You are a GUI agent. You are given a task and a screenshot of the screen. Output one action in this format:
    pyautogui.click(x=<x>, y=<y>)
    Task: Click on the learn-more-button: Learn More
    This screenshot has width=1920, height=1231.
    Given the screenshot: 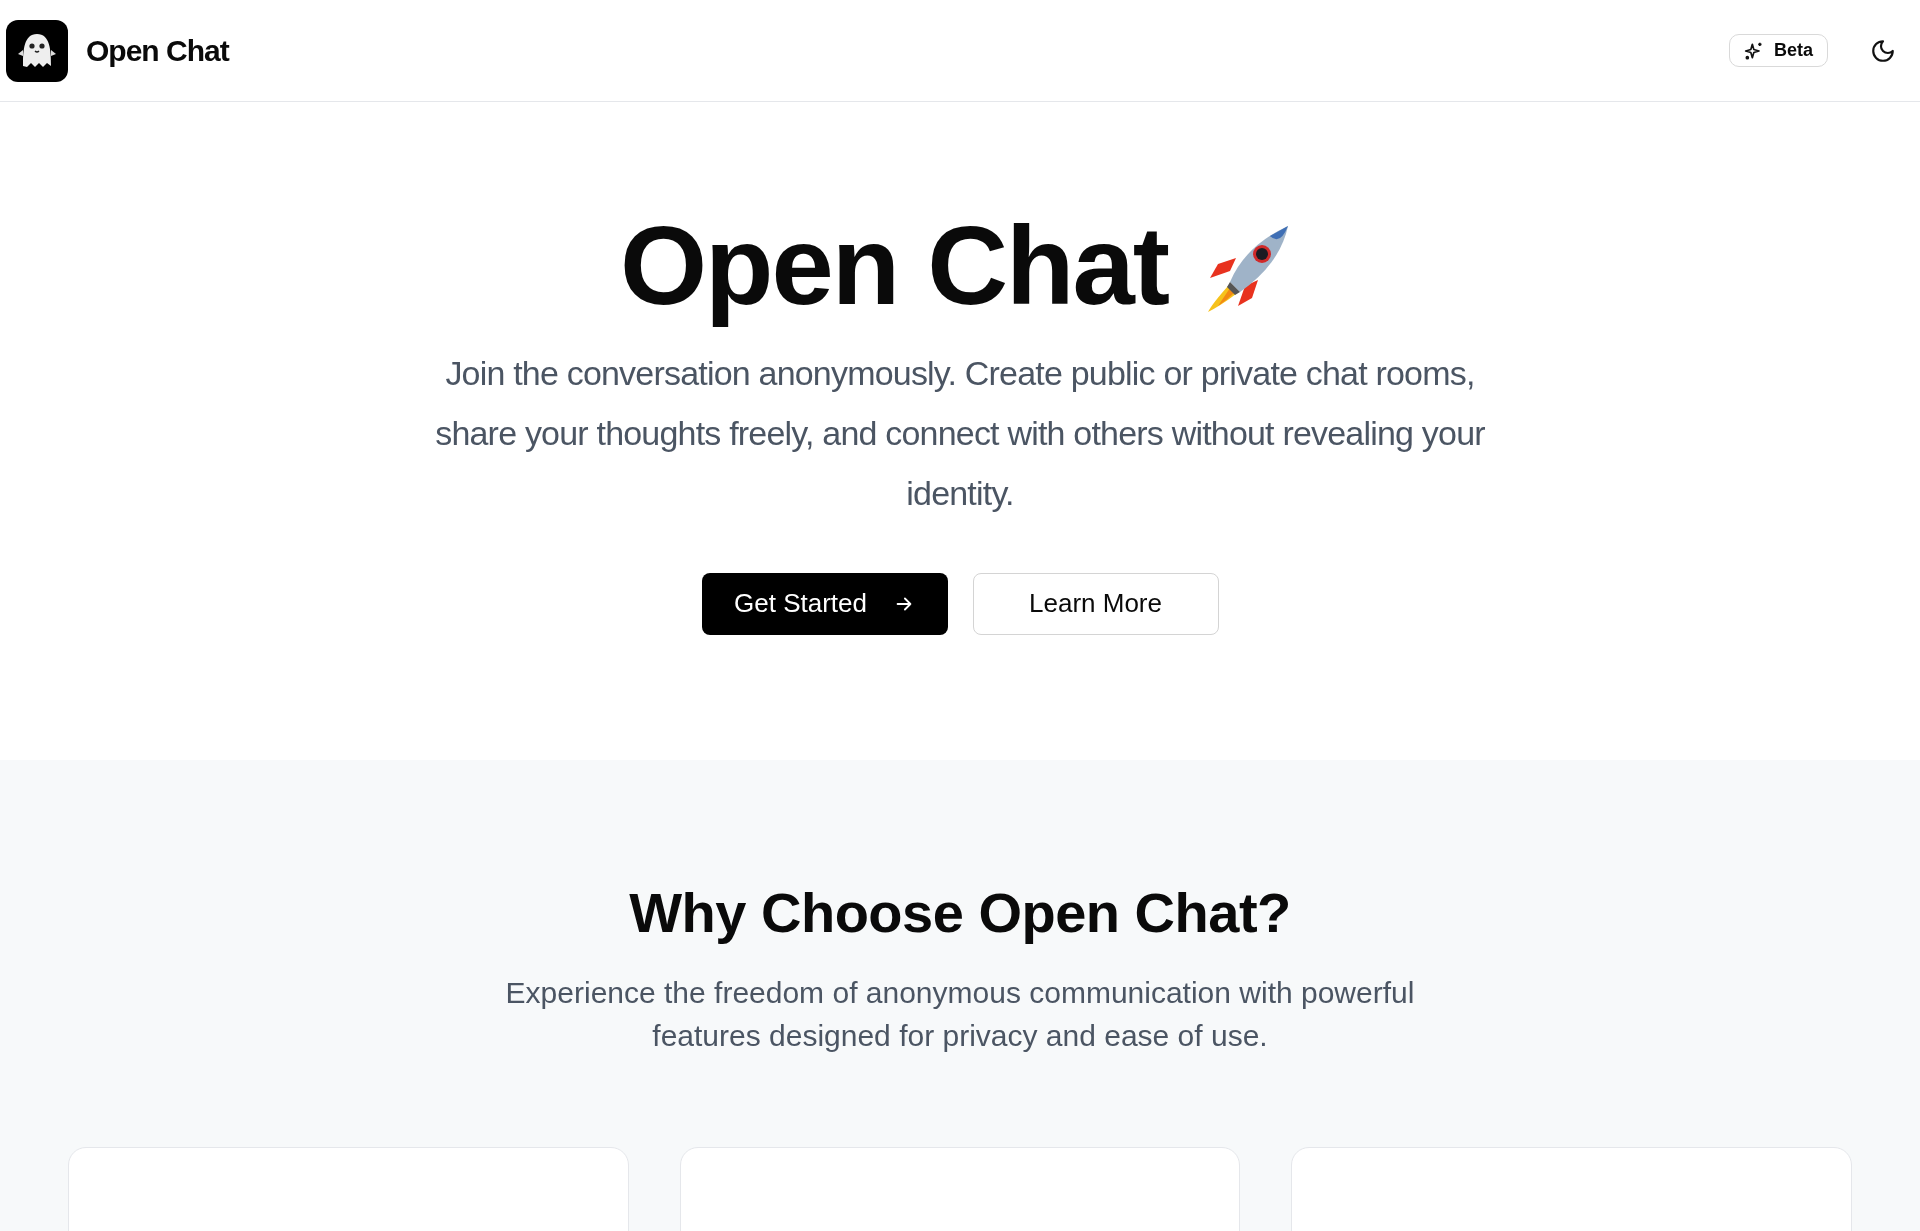 What is the action you would take?
    pyautogui.click(x=1095, y=603)
    